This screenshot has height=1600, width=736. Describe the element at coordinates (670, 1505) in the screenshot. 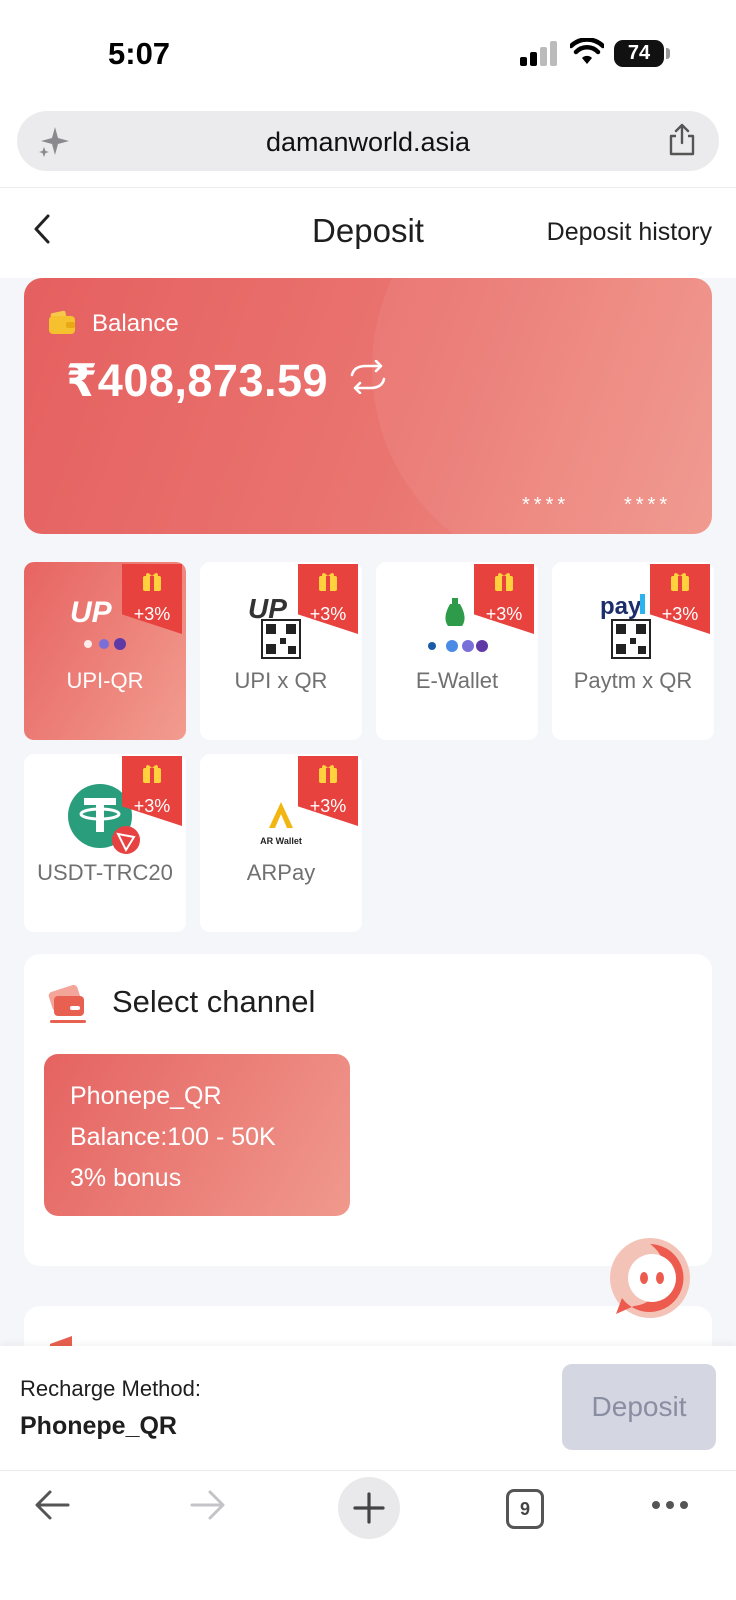

I see `more-options-icon` at that location.